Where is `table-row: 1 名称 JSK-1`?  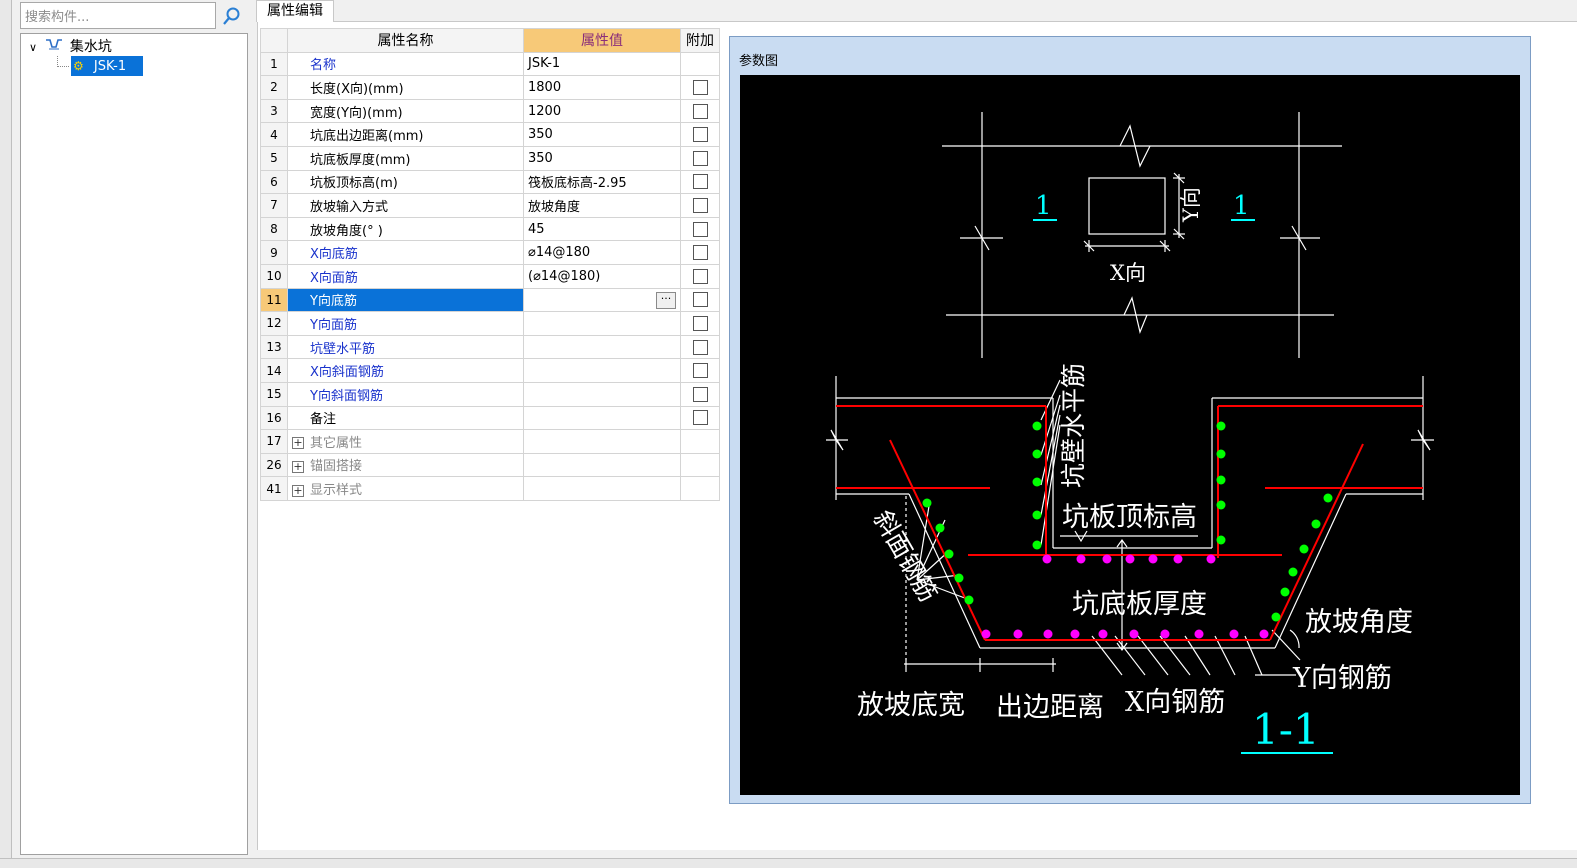 table-row: 1 名称 JSK-1 is located at coordinates (490, 64).